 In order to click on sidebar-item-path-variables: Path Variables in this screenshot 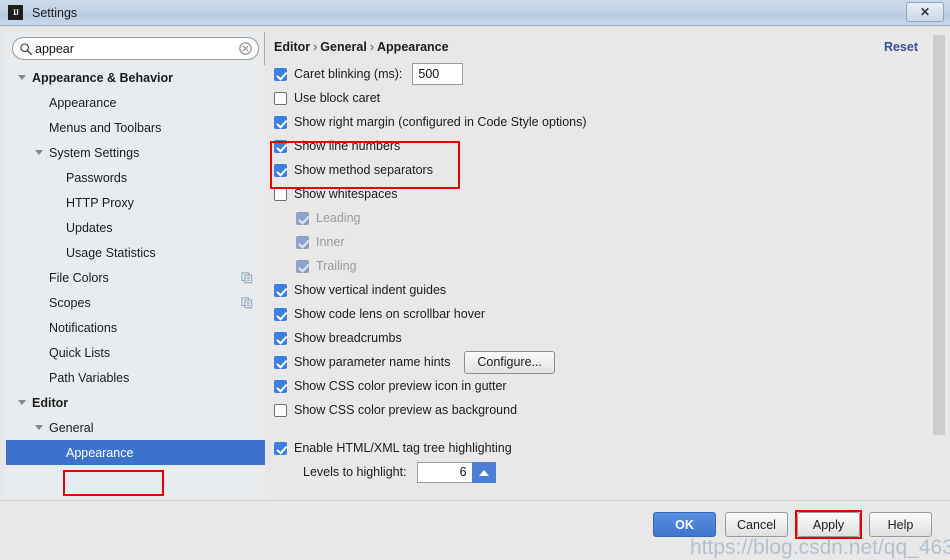, I will do `click(135, 377)`.